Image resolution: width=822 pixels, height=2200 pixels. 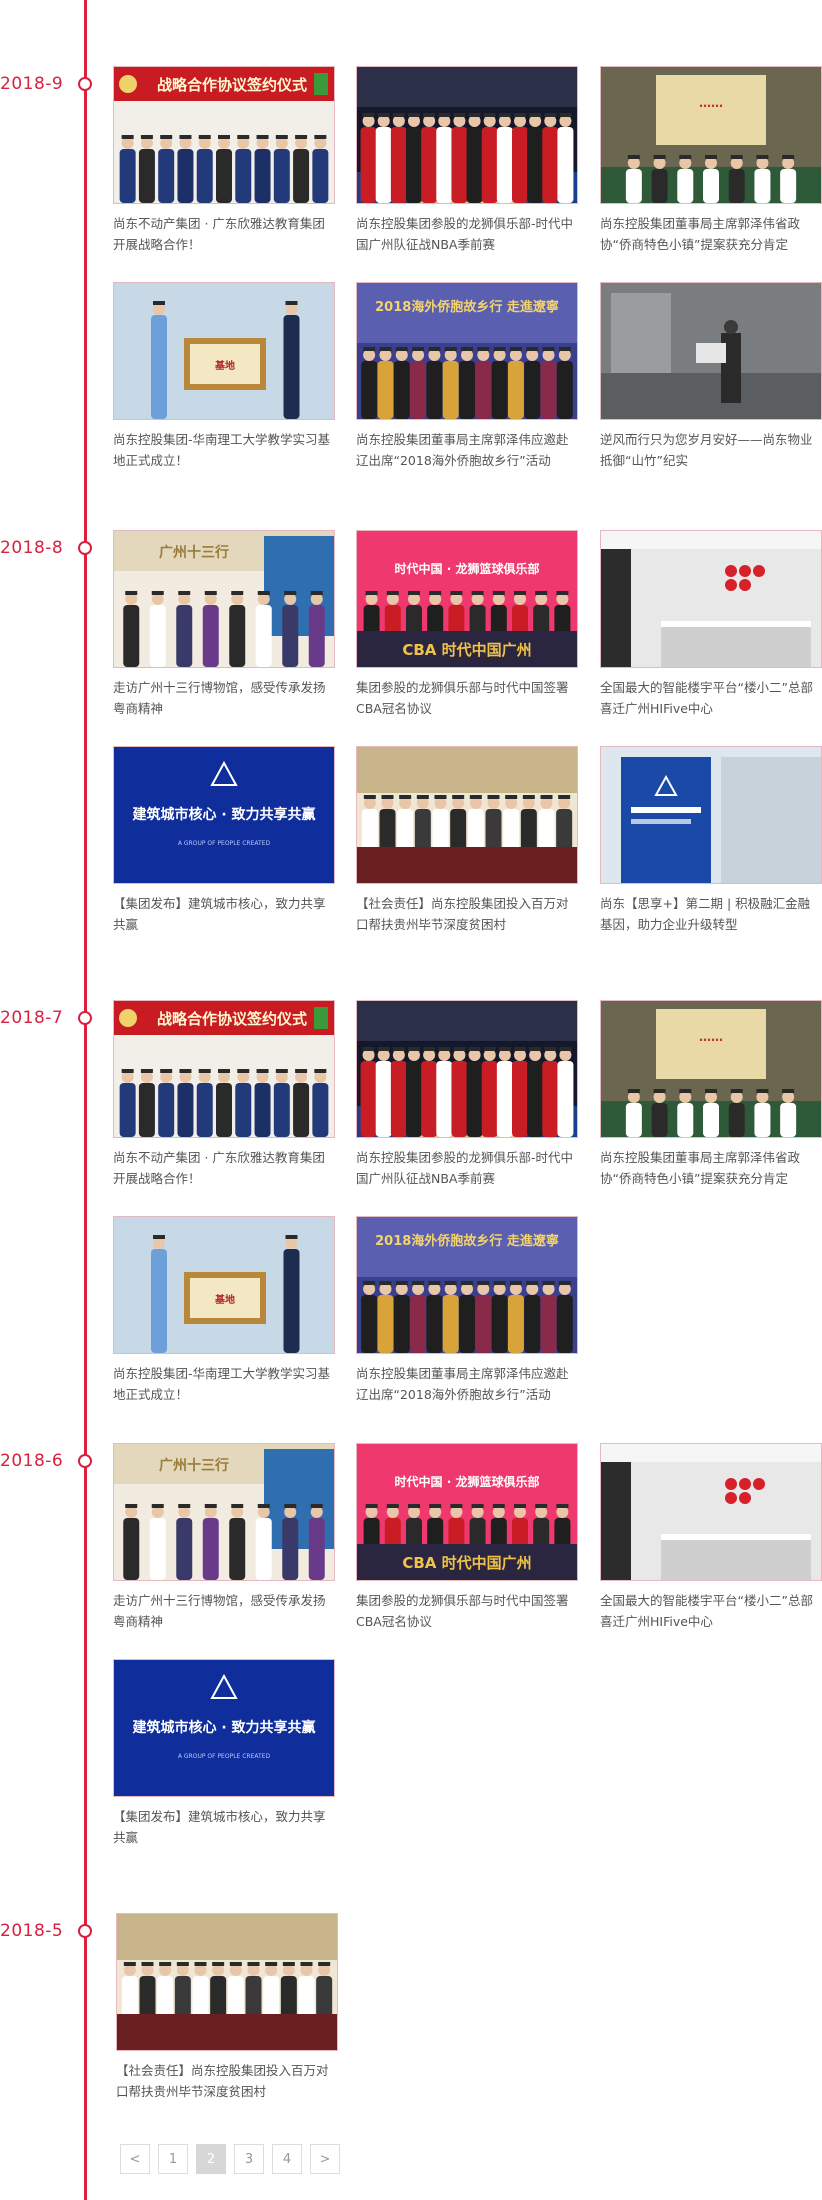 I want to click on timeline-line, so click(x=85, y=1100).